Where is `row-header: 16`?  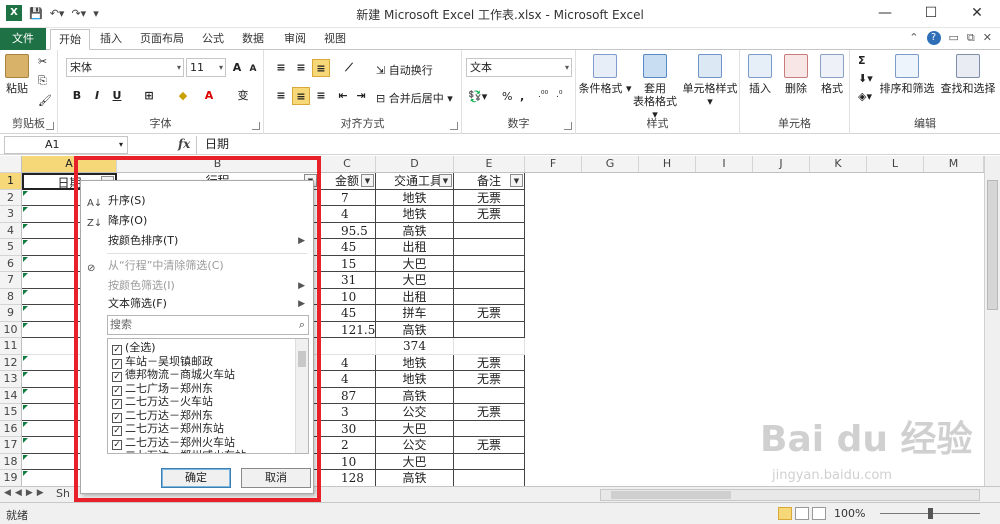 row-header: 16 is located at coordinates (11, 428).